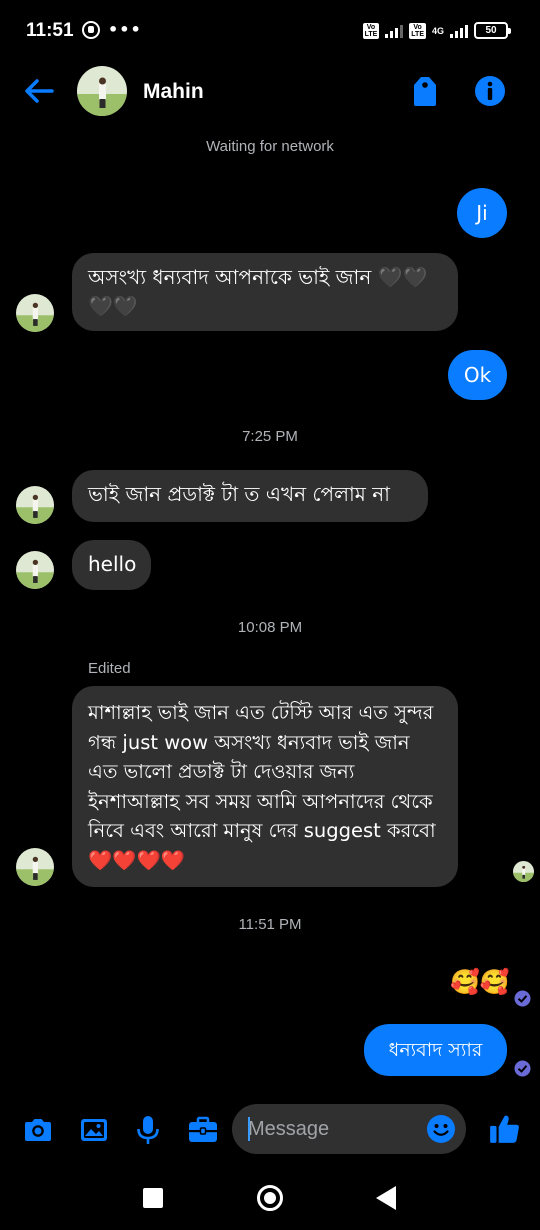 The width and height of the screenshot is (540, 1230). Describe the element at coordinates (480, 982) in the screenshot. I see `message-outgoing-emoji: 🥰🥰` at that location.